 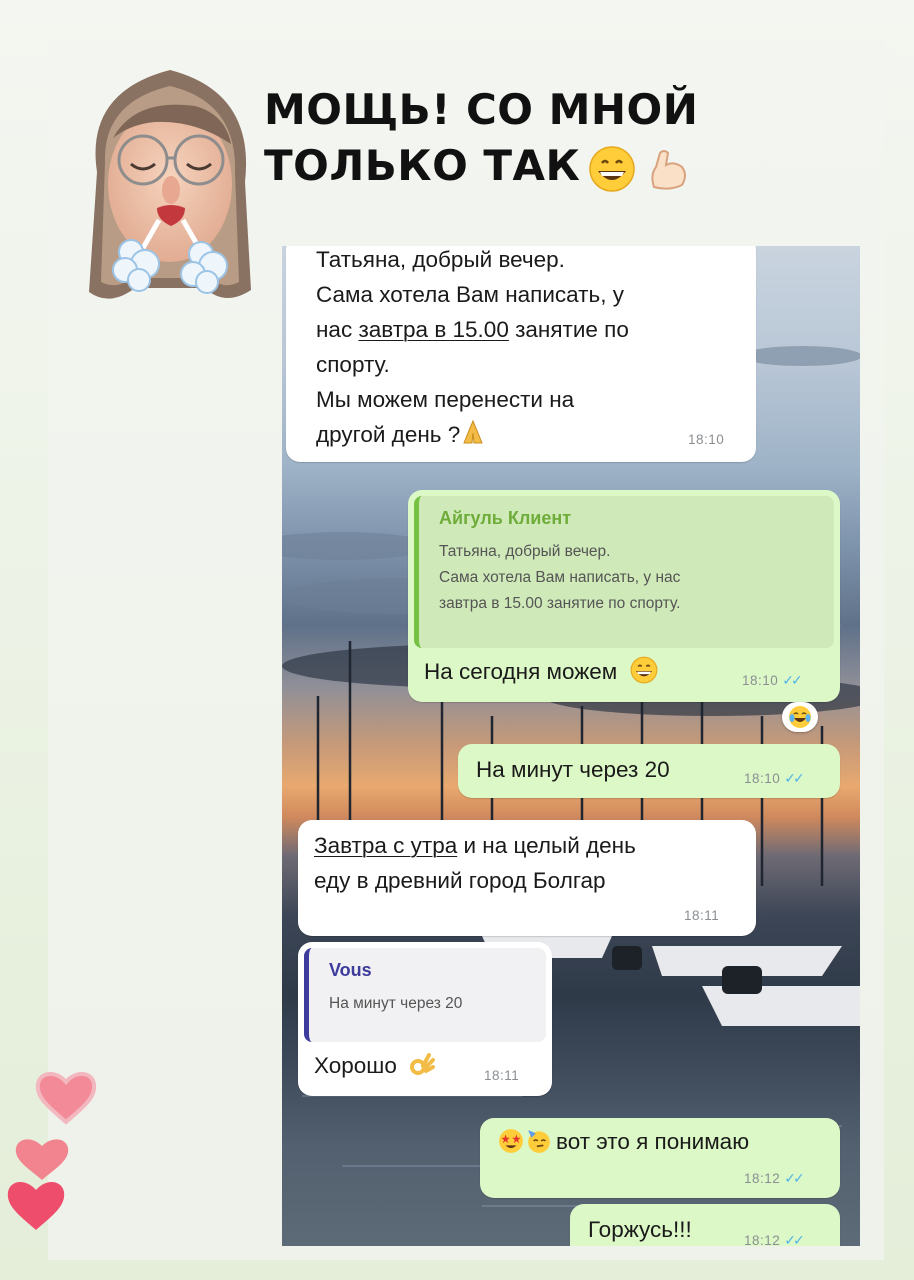 I want to click on flexed-biceps-icon, so click(x=669, y=169).